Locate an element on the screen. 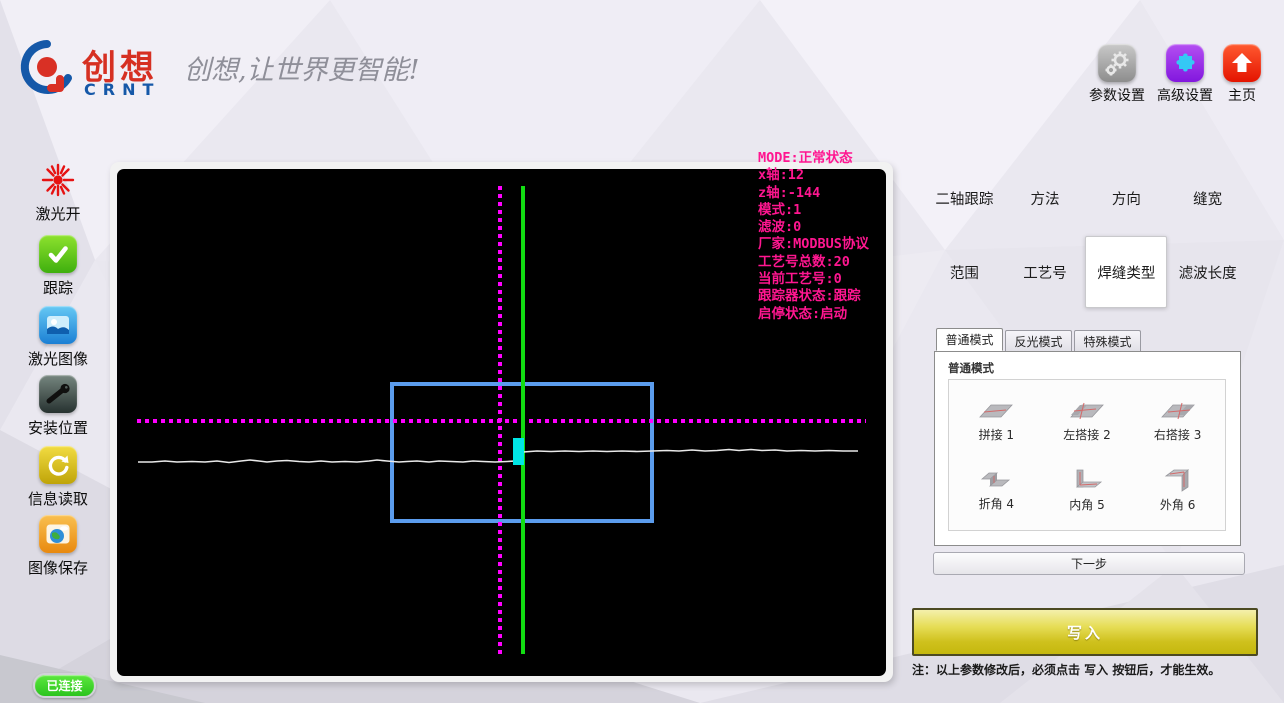  weld-type-left-lap-2: 左搭接 2 is located at coordinates (1087, 420).